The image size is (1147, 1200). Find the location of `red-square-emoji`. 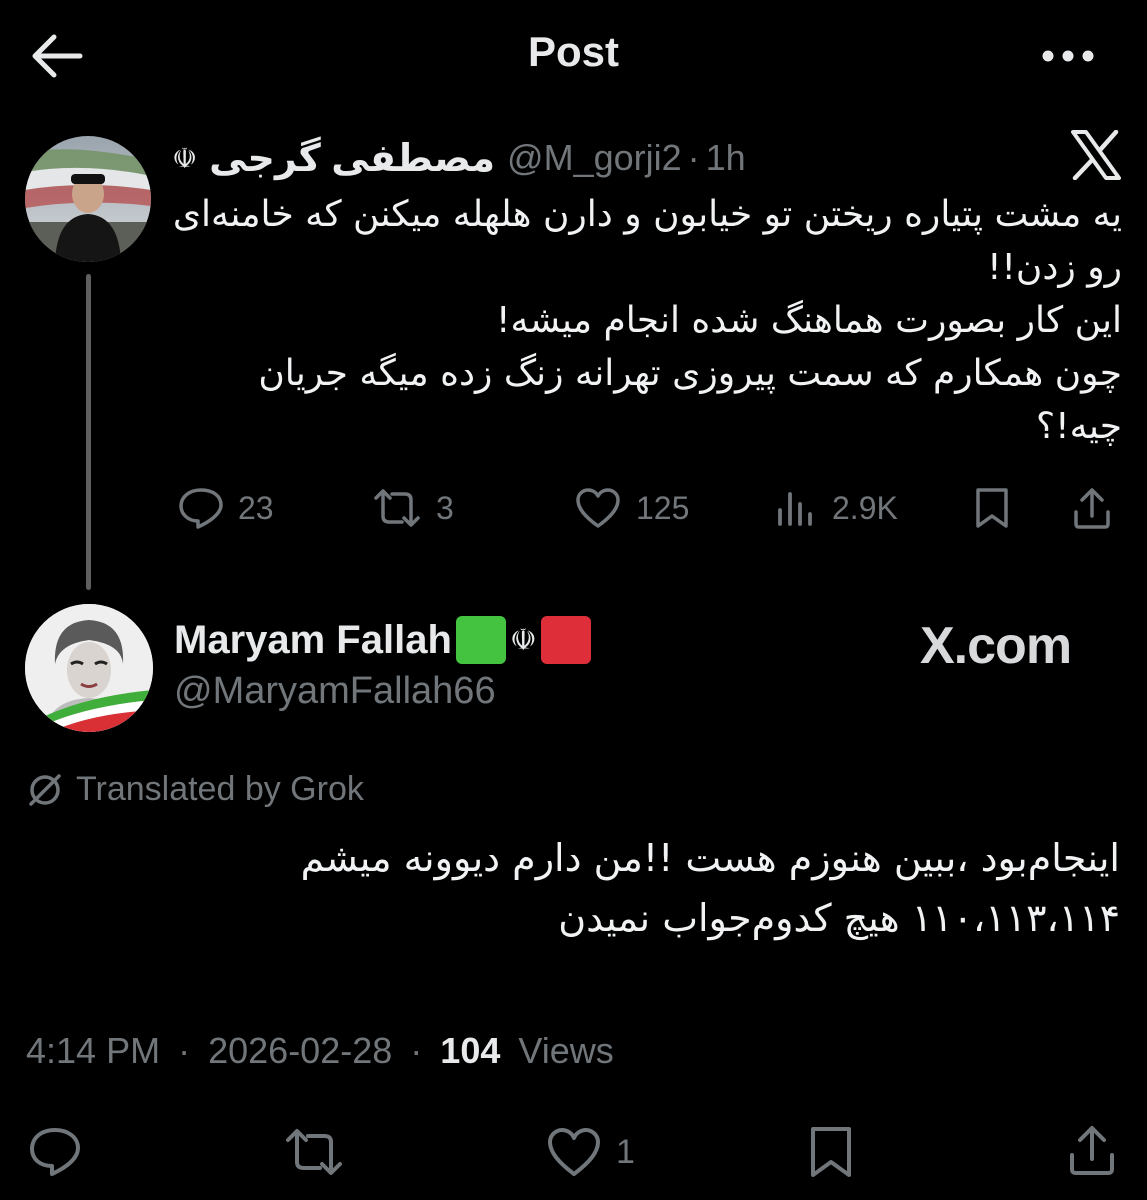

red-square-emoji is located at coordinates (565, 640).